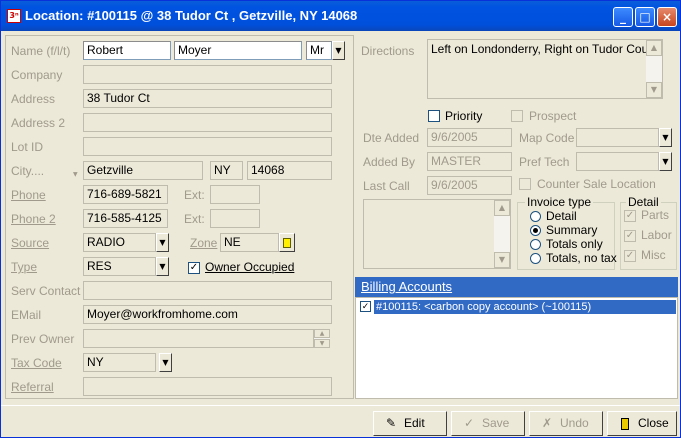 This screenshot has width=681, height=438. Describe the element at coordinates (525, 184) in the screenshot. I see `counter-sale-checkbox` at that location.